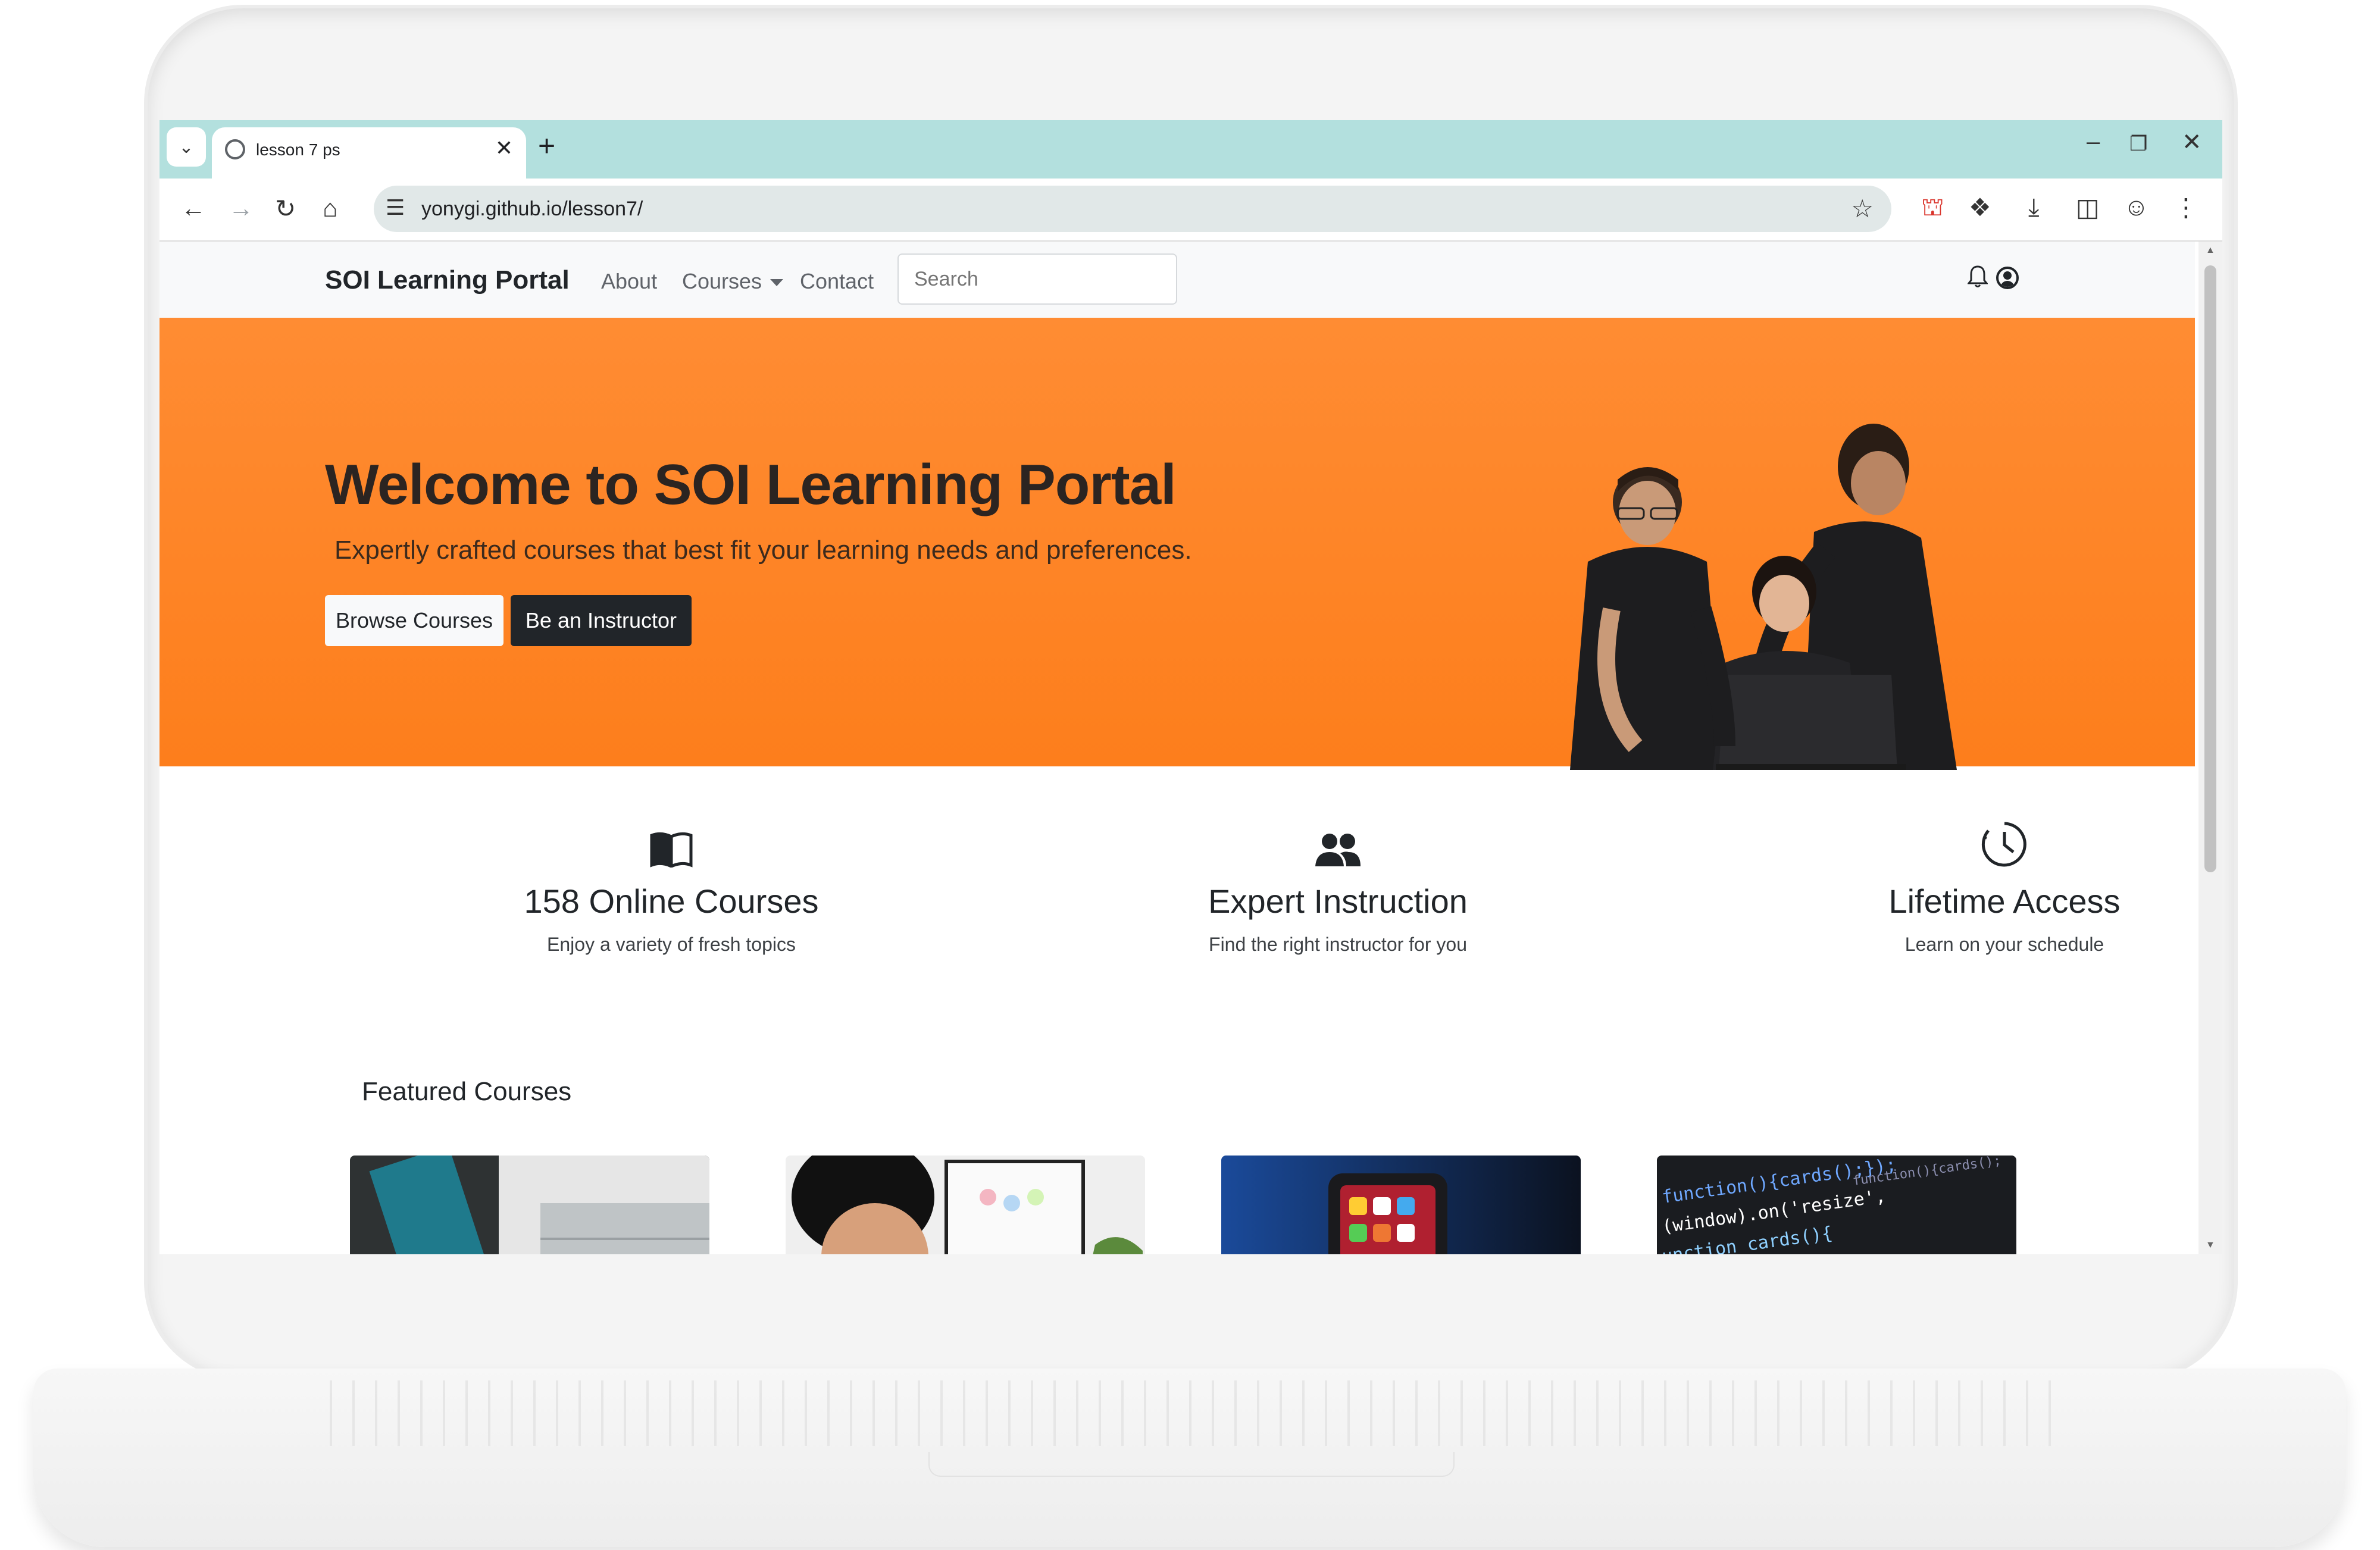  Describe the element at coordinates (2004, 901) in the screenshot. I see `feature-title: Lifetime Access` at that location.